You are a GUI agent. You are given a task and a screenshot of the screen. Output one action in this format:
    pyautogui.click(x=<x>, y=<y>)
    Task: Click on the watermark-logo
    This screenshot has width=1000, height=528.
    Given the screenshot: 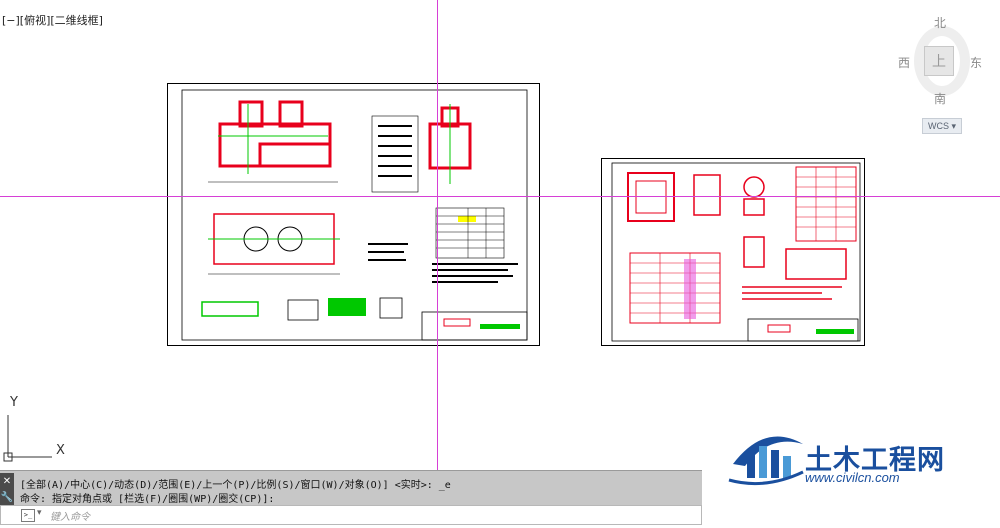 What is the action you would take?
    pyautogui.click(x=766, y=461)
    